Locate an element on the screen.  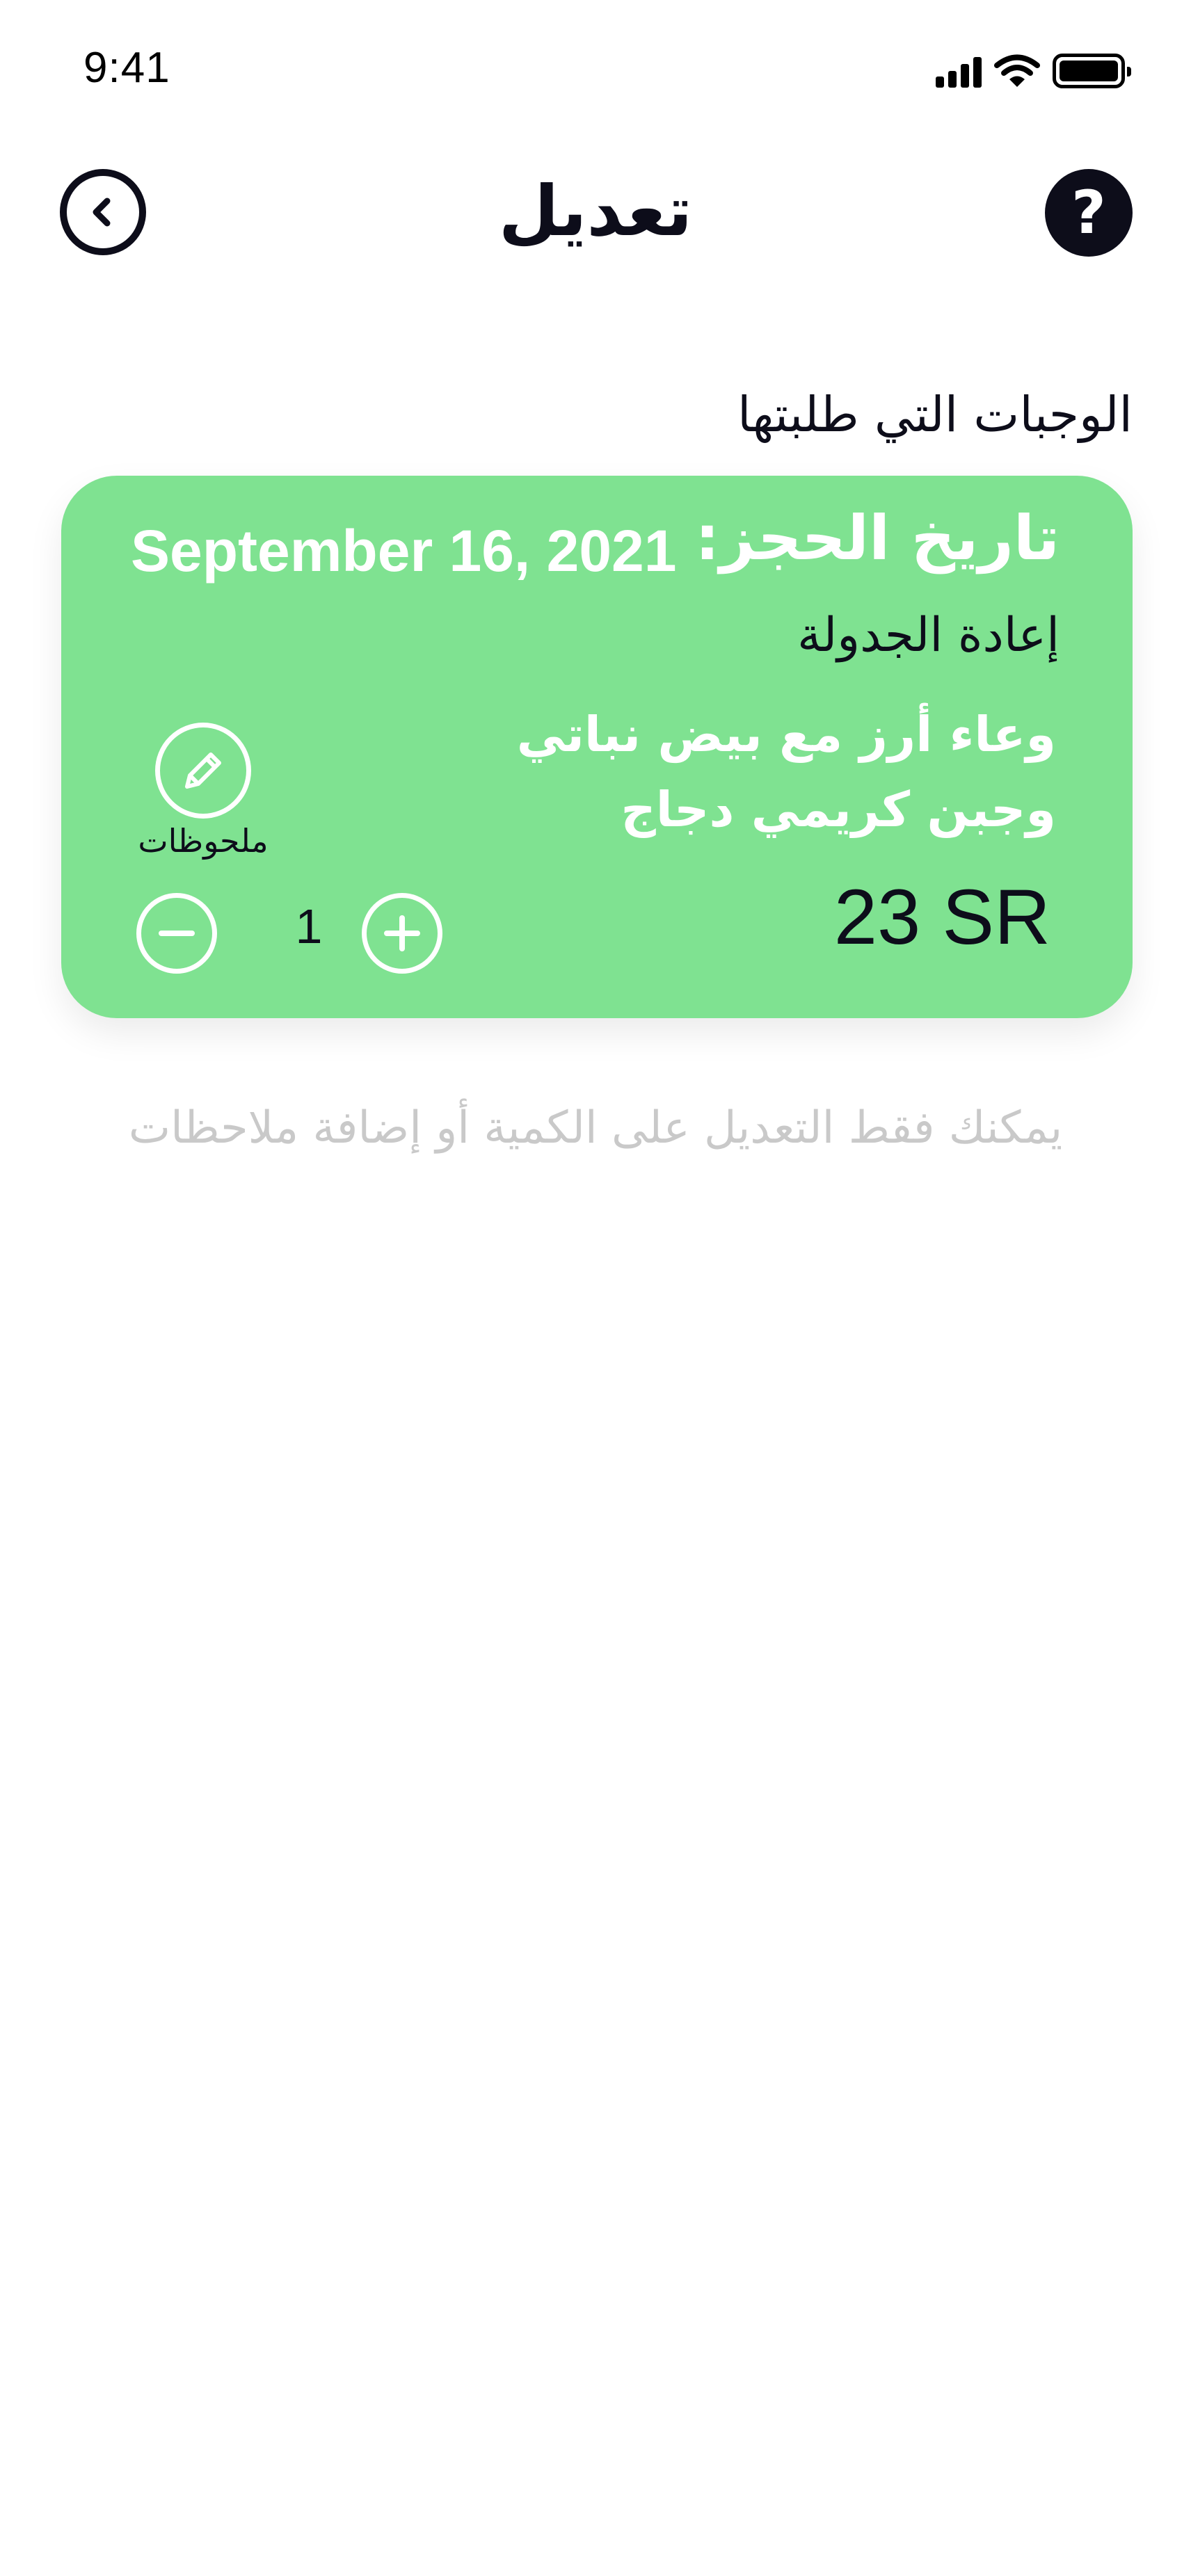
booking-date-value: September 16, 2021 is located at coordinates (404, 550).